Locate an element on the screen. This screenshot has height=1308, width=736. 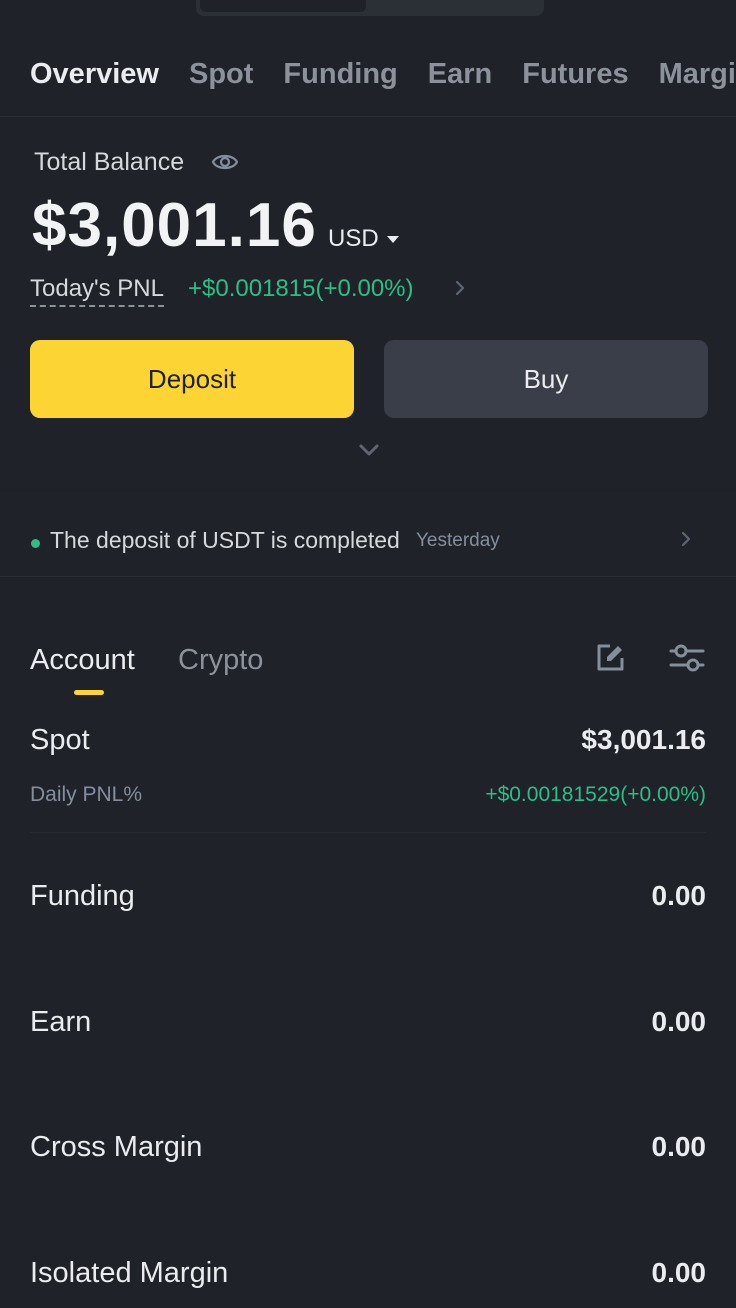
filter-settings-icon is located at coordinates (687, 658).